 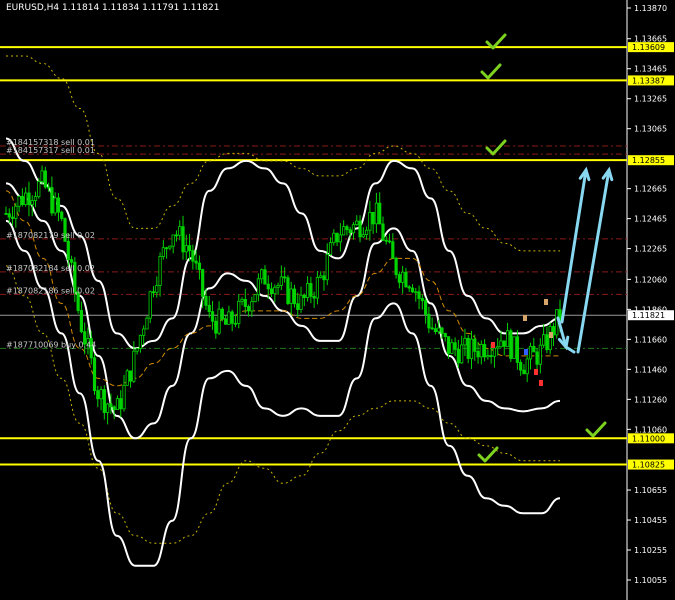 I want to click on y-tick-label: 1.11460, so click(x=650, y=369).